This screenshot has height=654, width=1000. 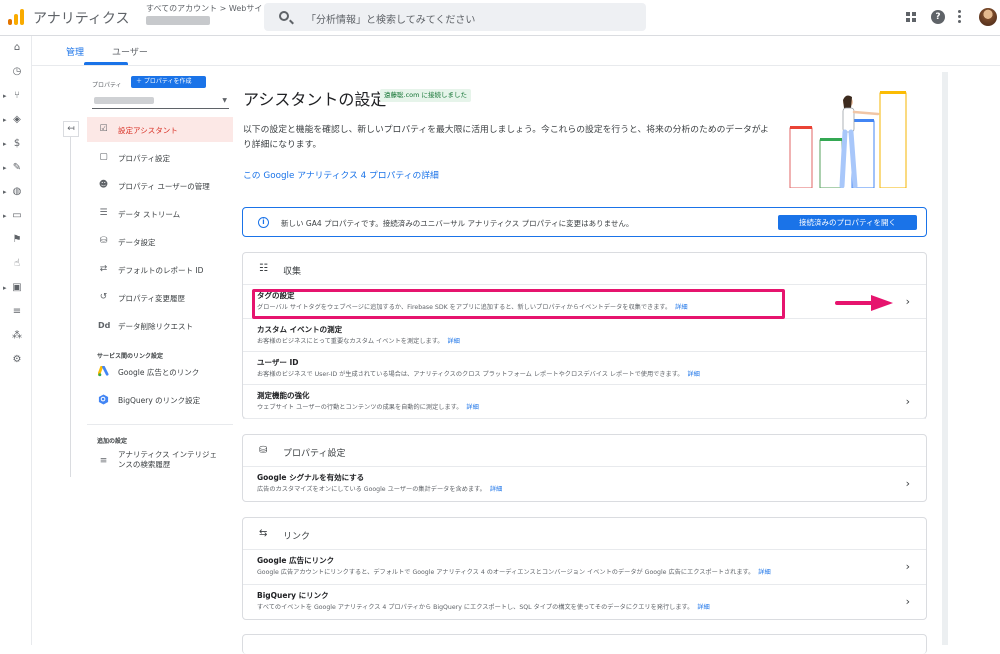 I want to click on sidebar-item-label: データ削除リクエスト, so click(x=155, y=326).